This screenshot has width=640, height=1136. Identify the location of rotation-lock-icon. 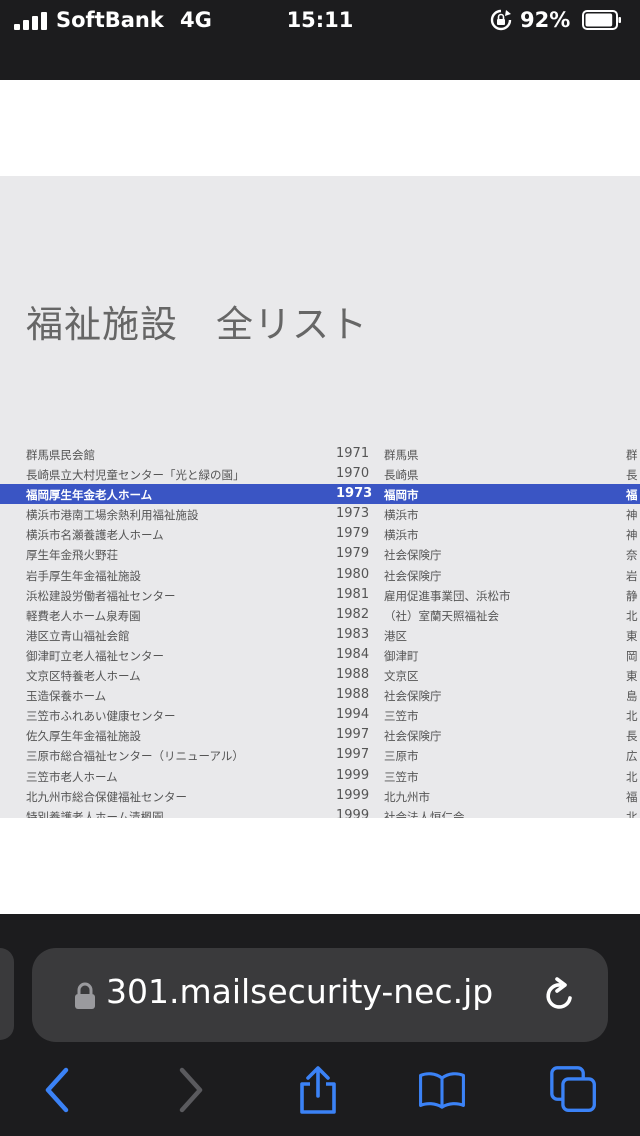
(501, 20).